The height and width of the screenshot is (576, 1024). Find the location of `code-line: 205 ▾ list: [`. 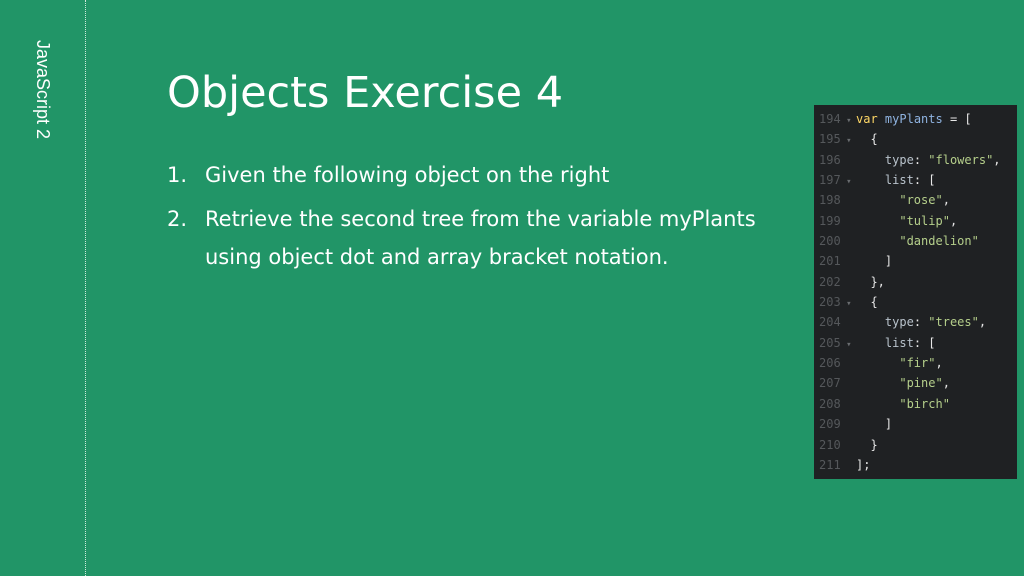

code-line: 205 ▾ list: [ is located at coordinates (915, 343).